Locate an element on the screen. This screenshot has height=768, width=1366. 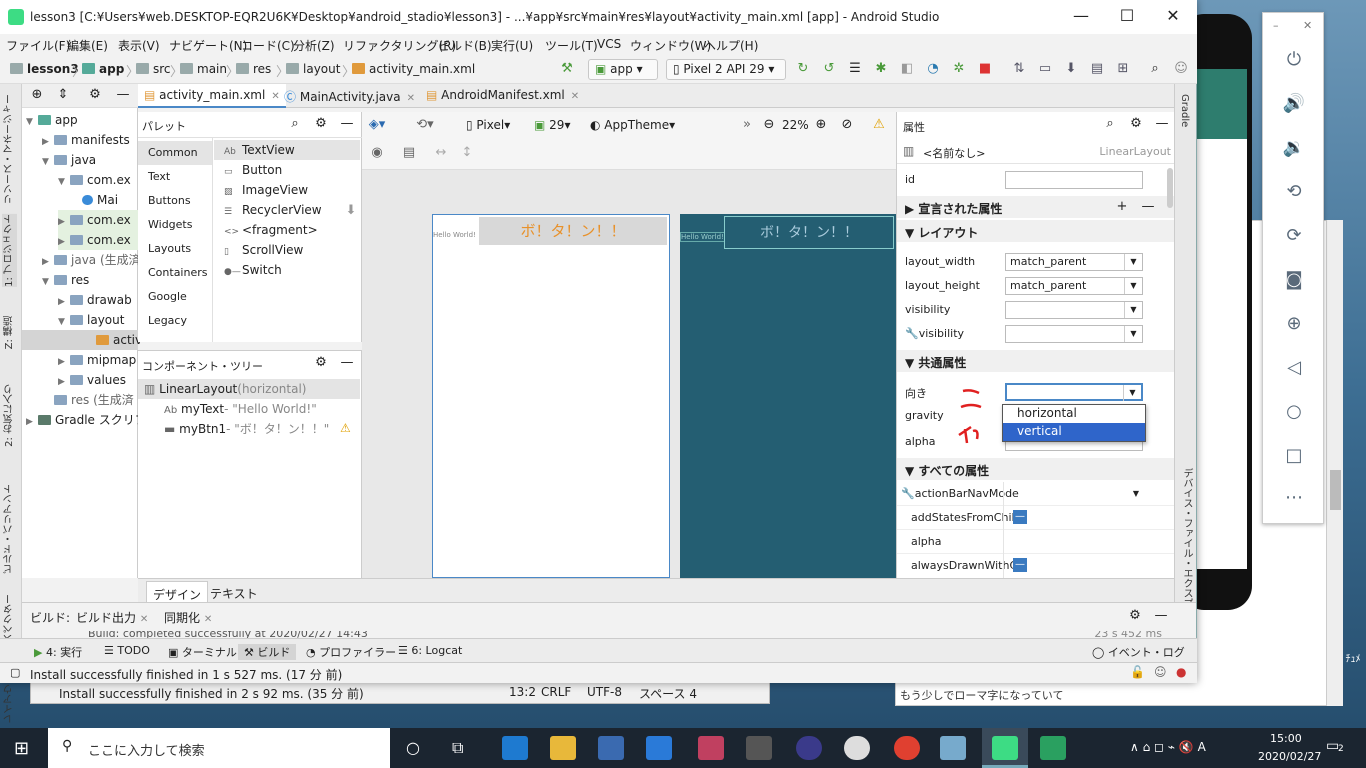
profile-icon: ◧ is located at coordinates (907, 69).